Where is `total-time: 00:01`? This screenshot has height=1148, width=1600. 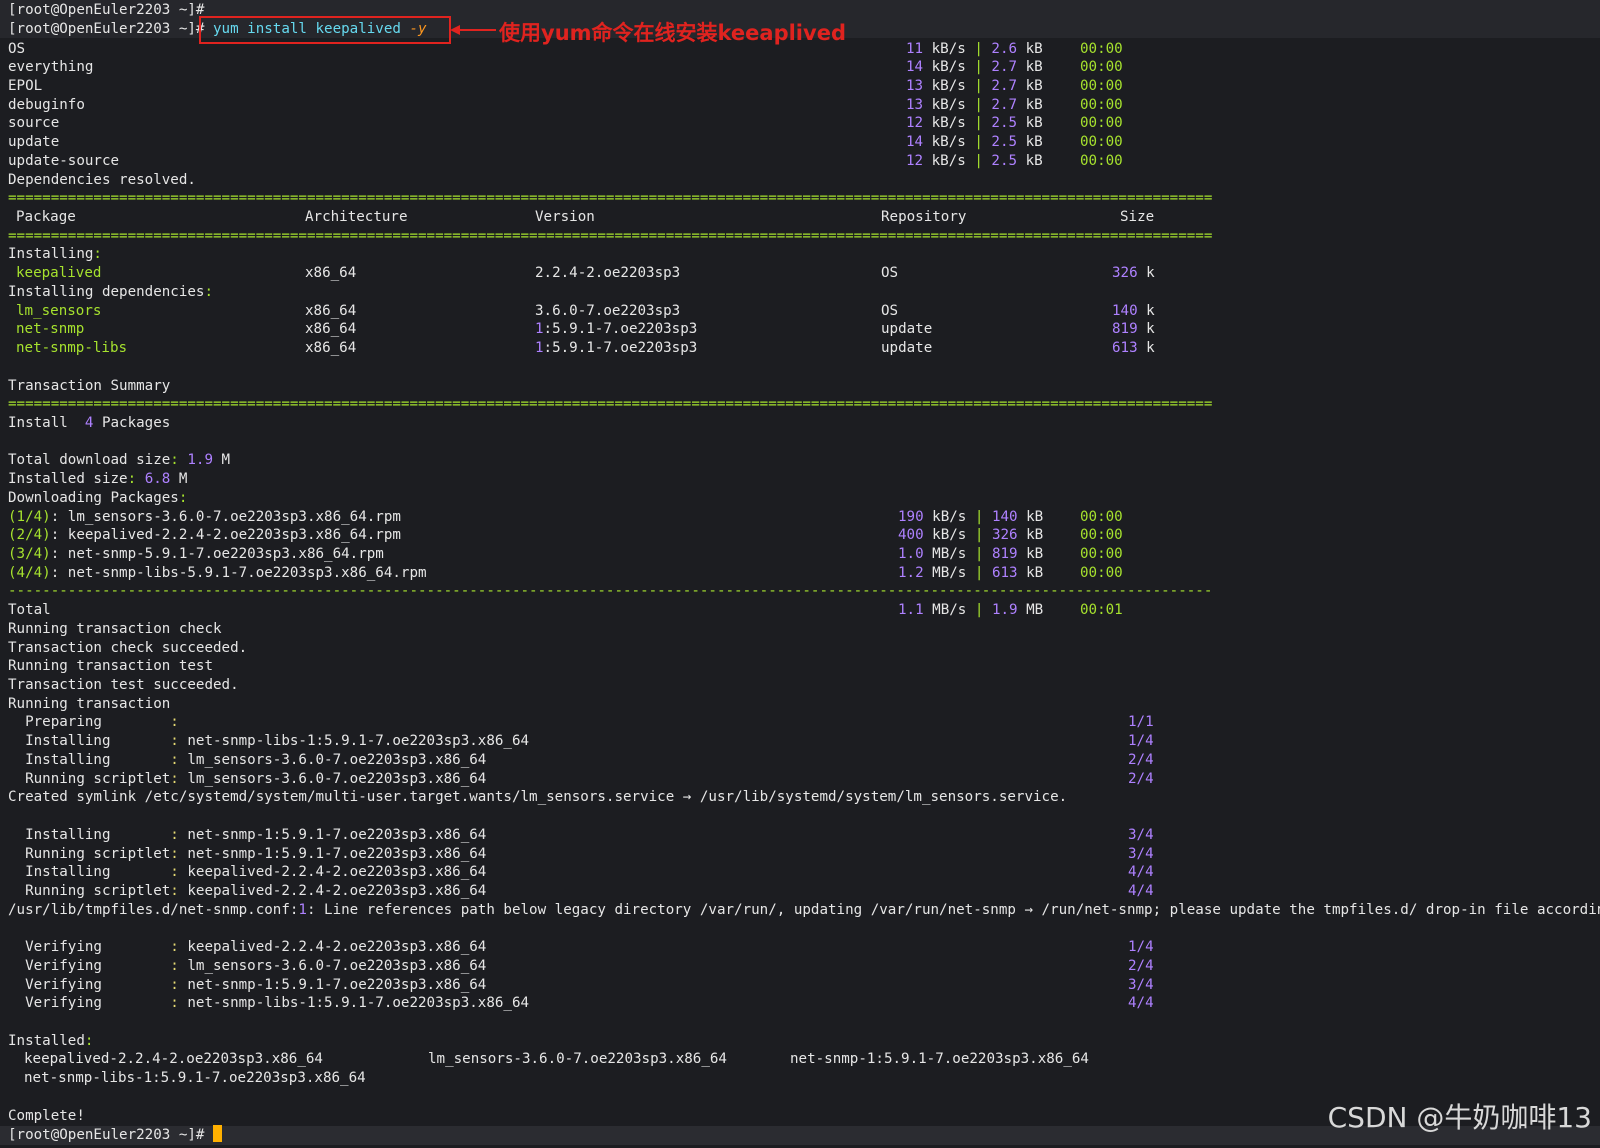
total-time: 00:01 is located at coordinates (1101, 610).